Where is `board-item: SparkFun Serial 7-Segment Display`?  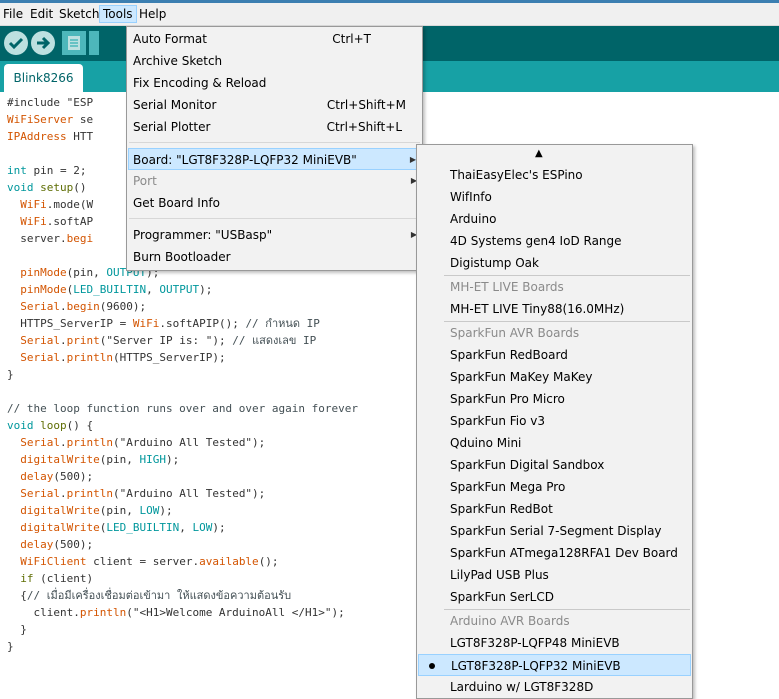 board-item: SparkFun Serial 7-Segment Display is located at coordinates (554, 531).